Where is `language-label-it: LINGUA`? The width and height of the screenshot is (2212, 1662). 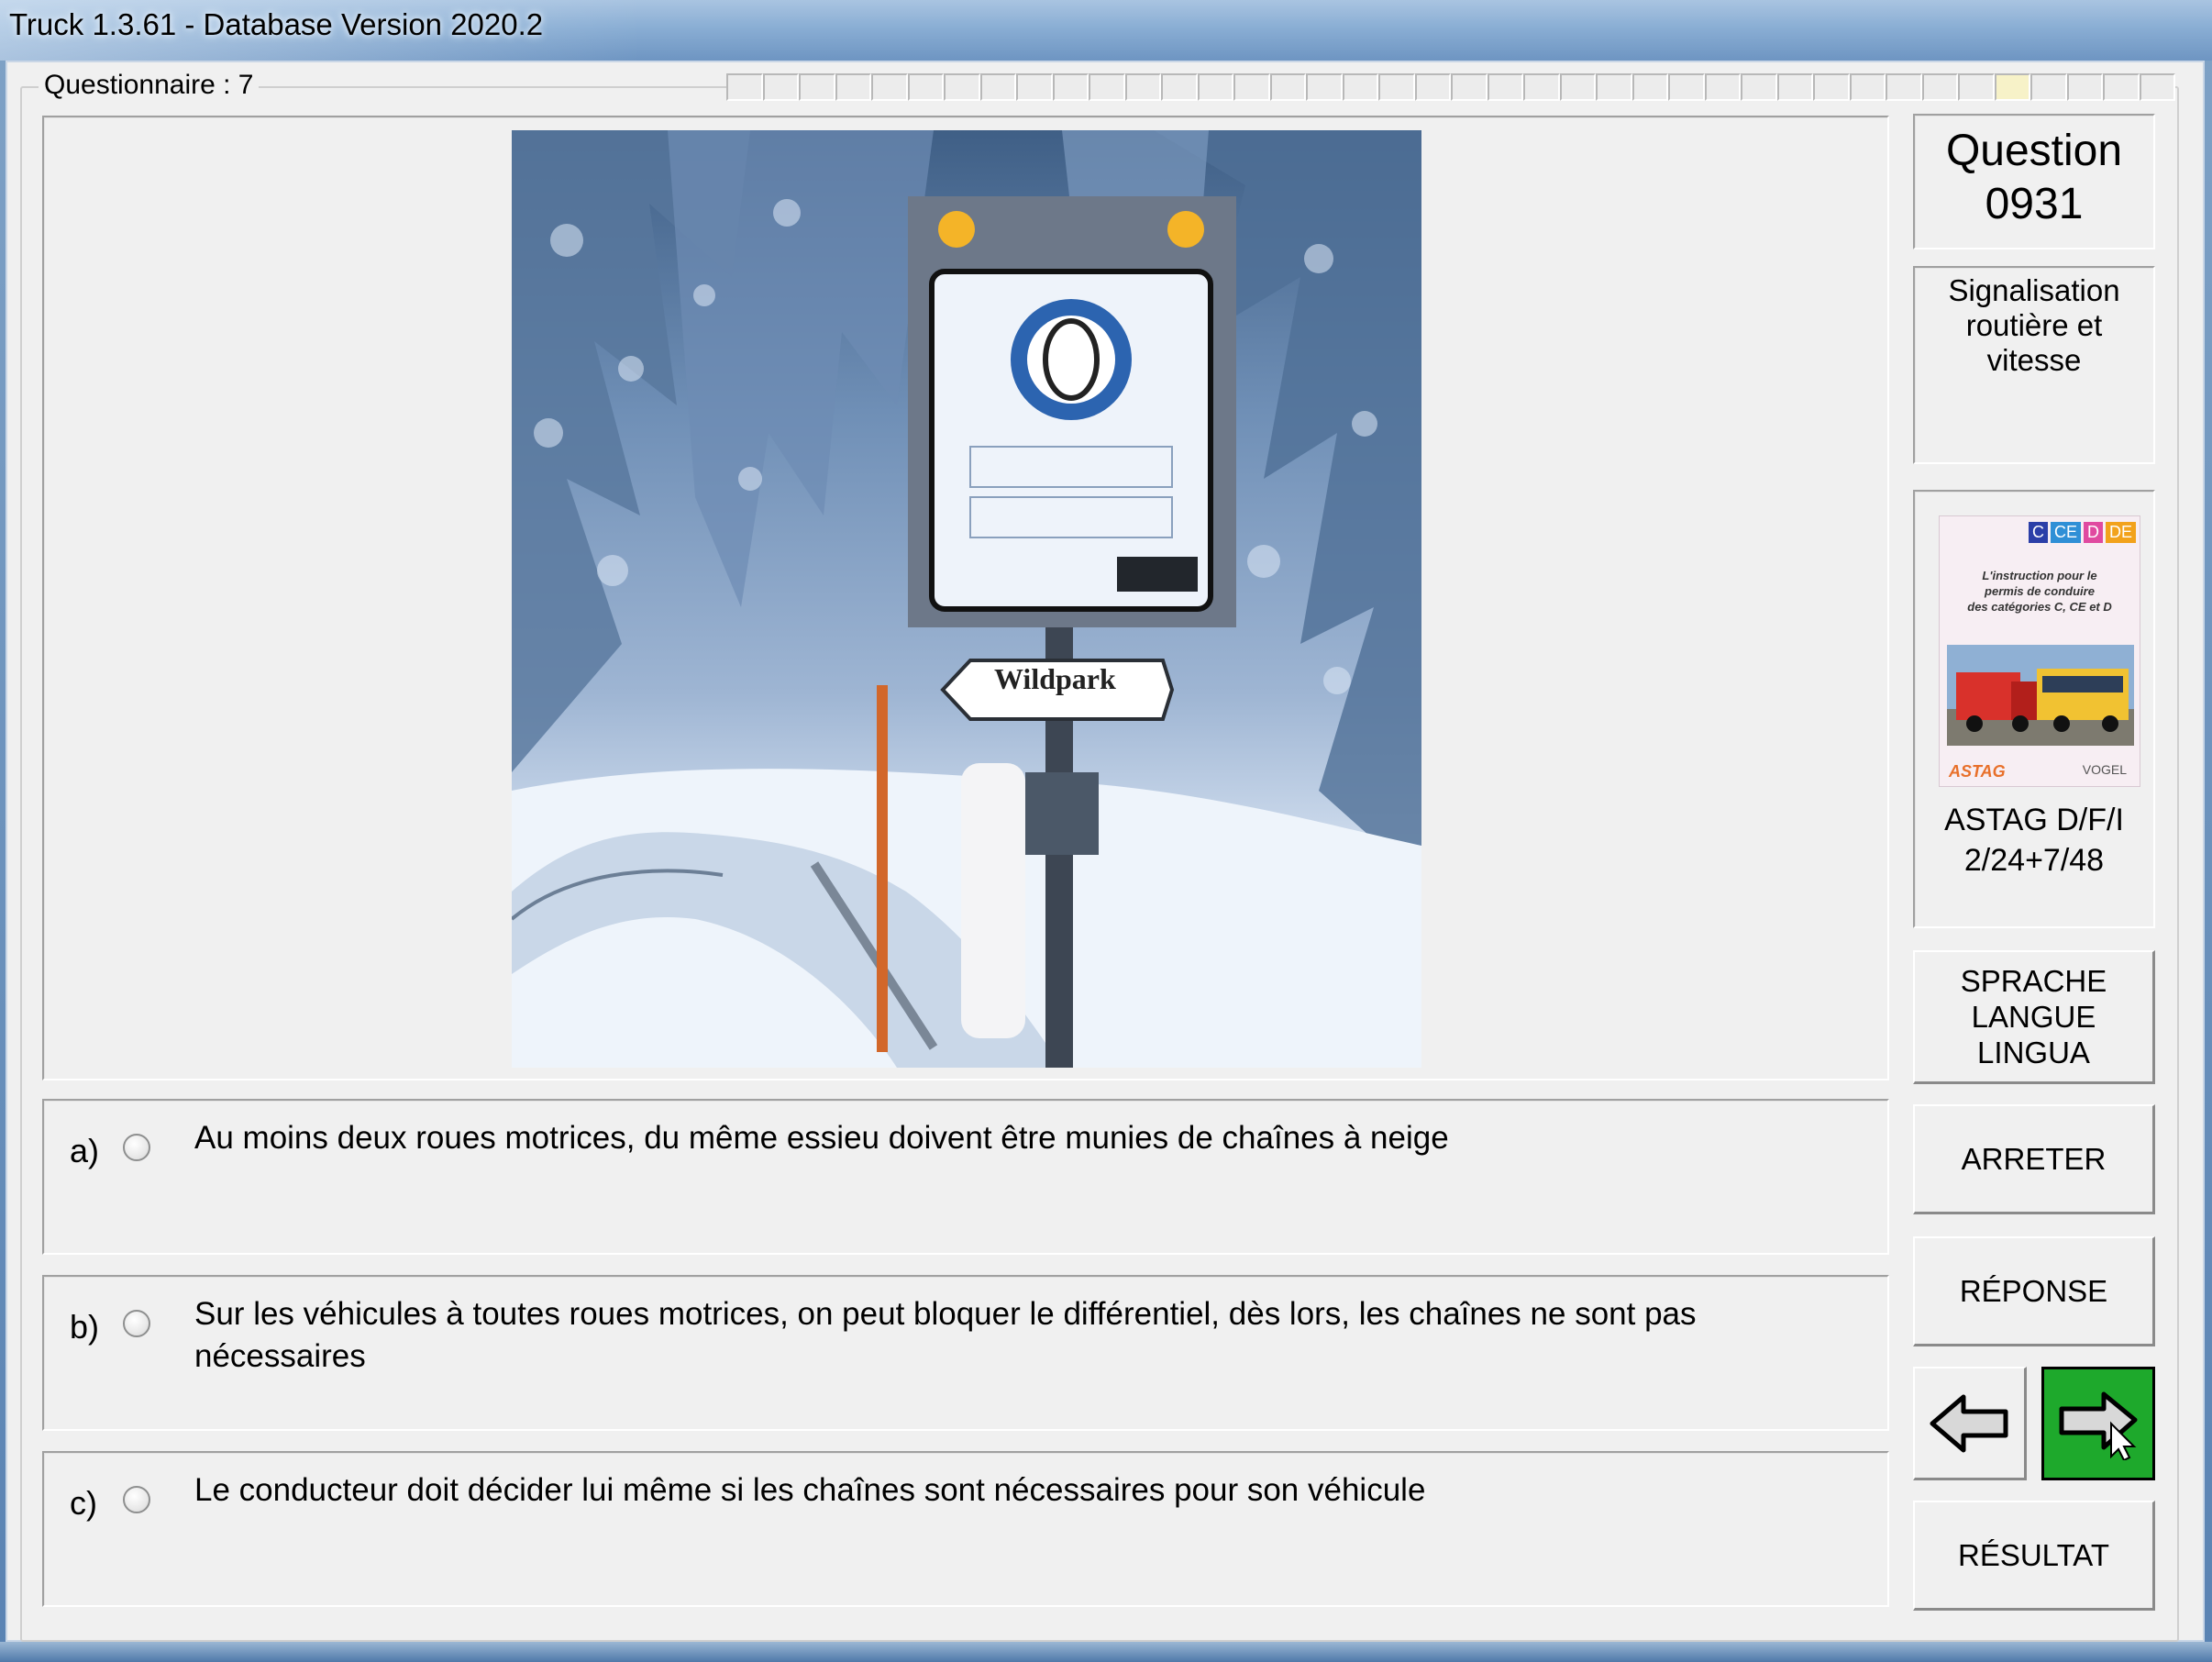 language-label-it: LINGUA is located at coordinates (2034, 1052).